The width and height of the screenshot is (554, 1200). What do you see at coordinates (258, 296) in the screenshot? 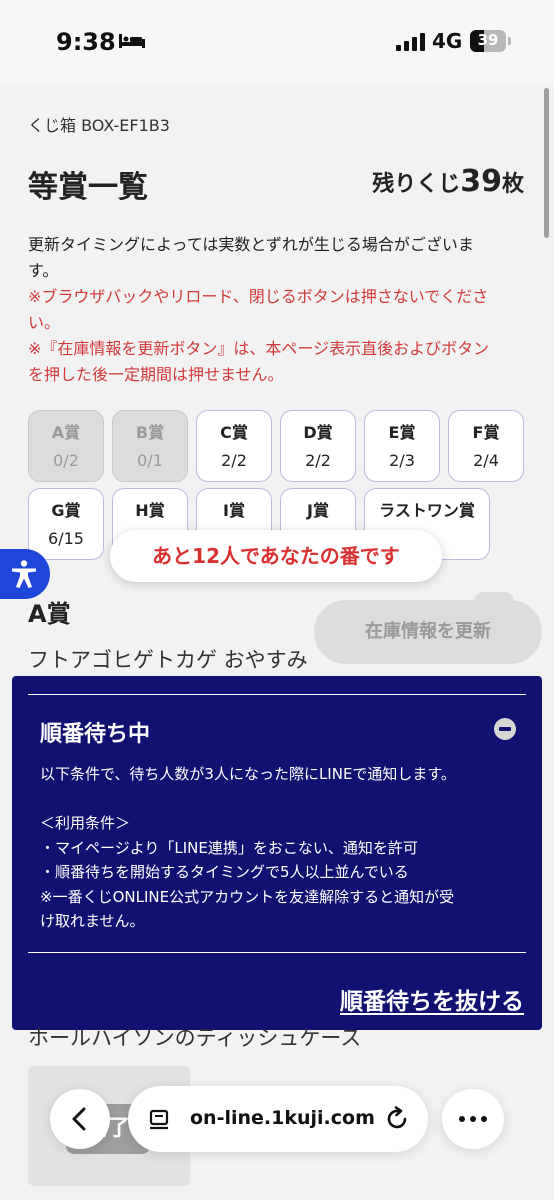
I see `warning-line: ※ブラウザバックやリロード、閉じるボタンは押さないでくださ` at bounding box center [258, 296].